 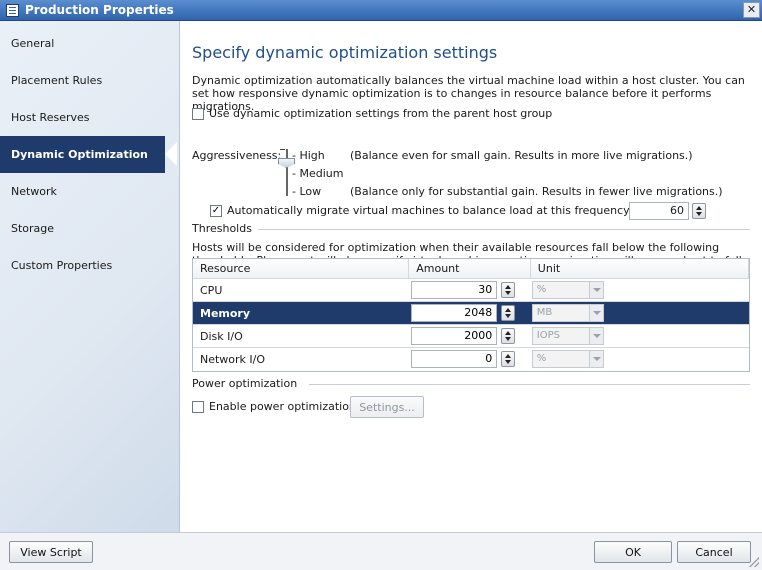 I want to click on amount-spinner-cpu, so click(x=508, y=290).